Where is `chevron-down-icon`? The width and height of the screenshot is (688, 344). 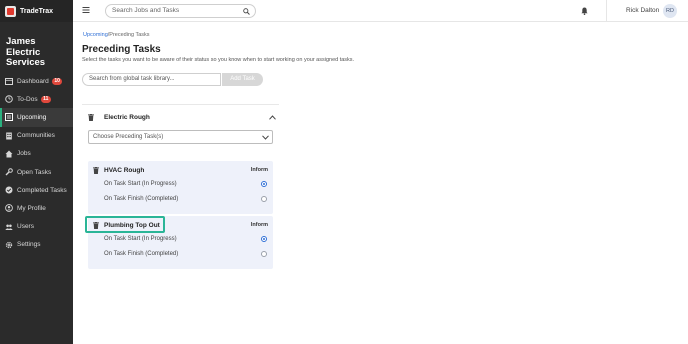
chevron-down-icon is located at coordinates (265, 137).